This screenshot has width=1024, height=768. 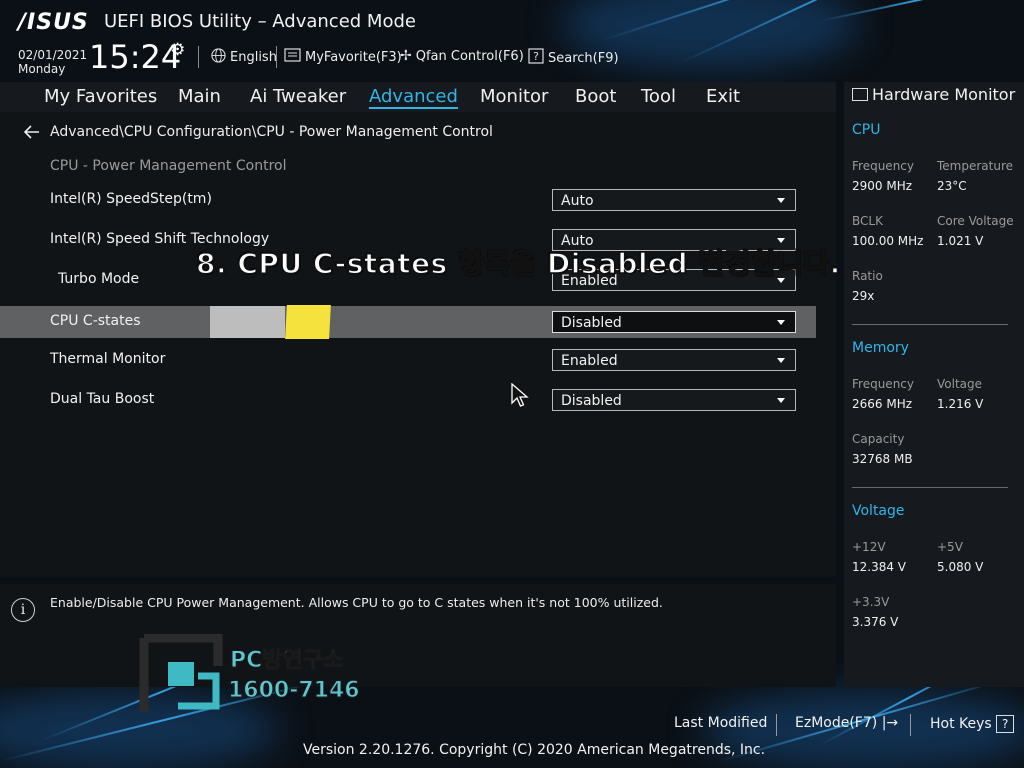 I want to click on core-voltage-value: 1.021 V, so click(x=960, y=241).